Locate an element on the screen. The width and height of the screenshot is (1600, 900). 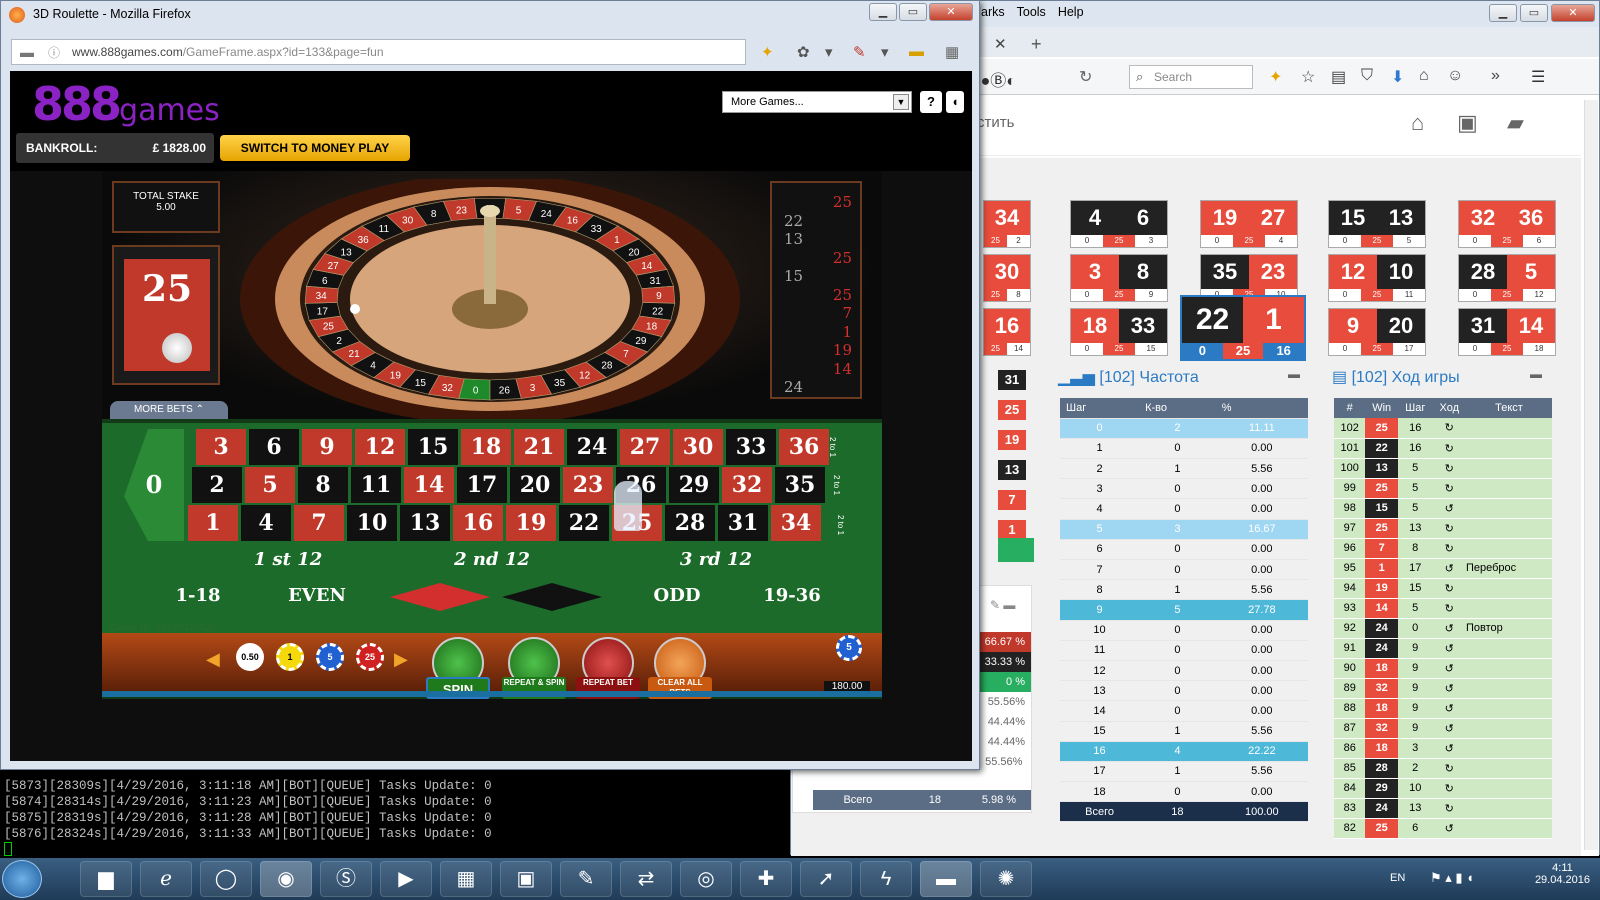
chip-prev-arrow-icon: ◀ is located at coordinates (213, 659).